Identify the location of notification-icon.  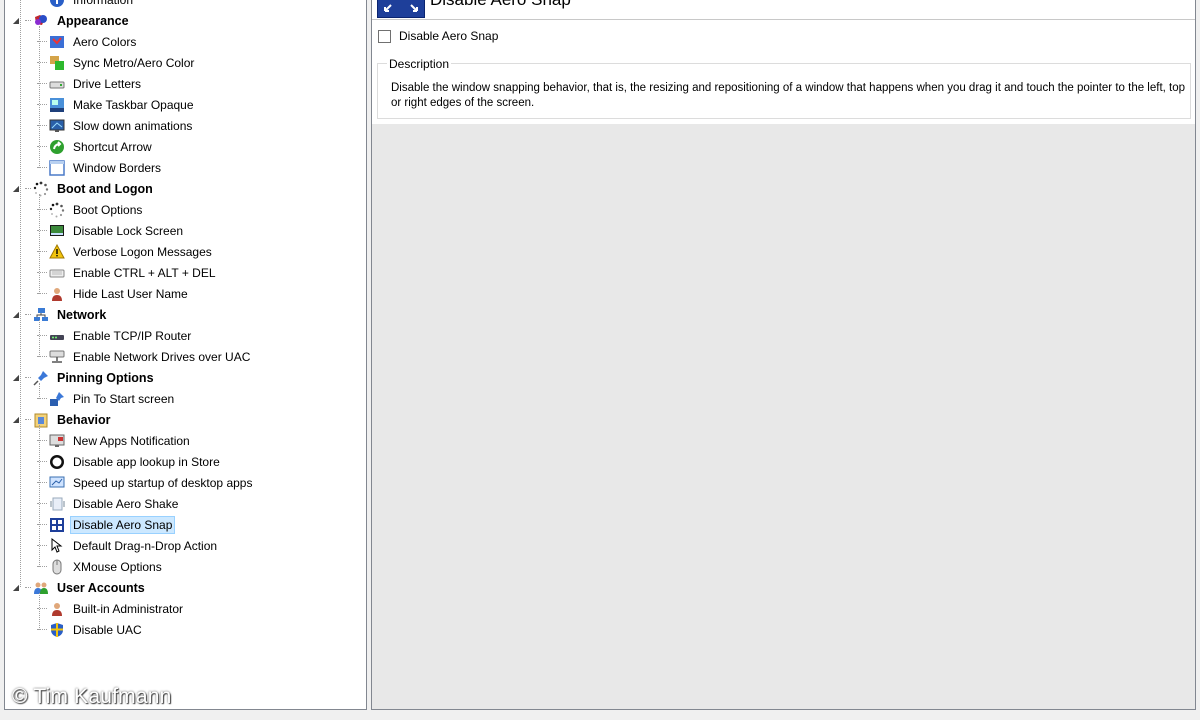
(57, 441).